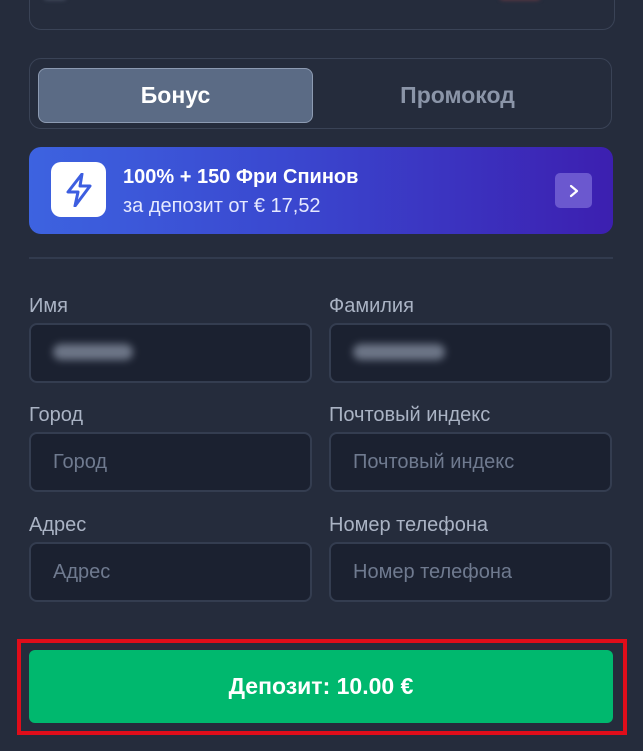 The image size is (643, 751). I want to click on address-label: Адрес, so click(58, 525).